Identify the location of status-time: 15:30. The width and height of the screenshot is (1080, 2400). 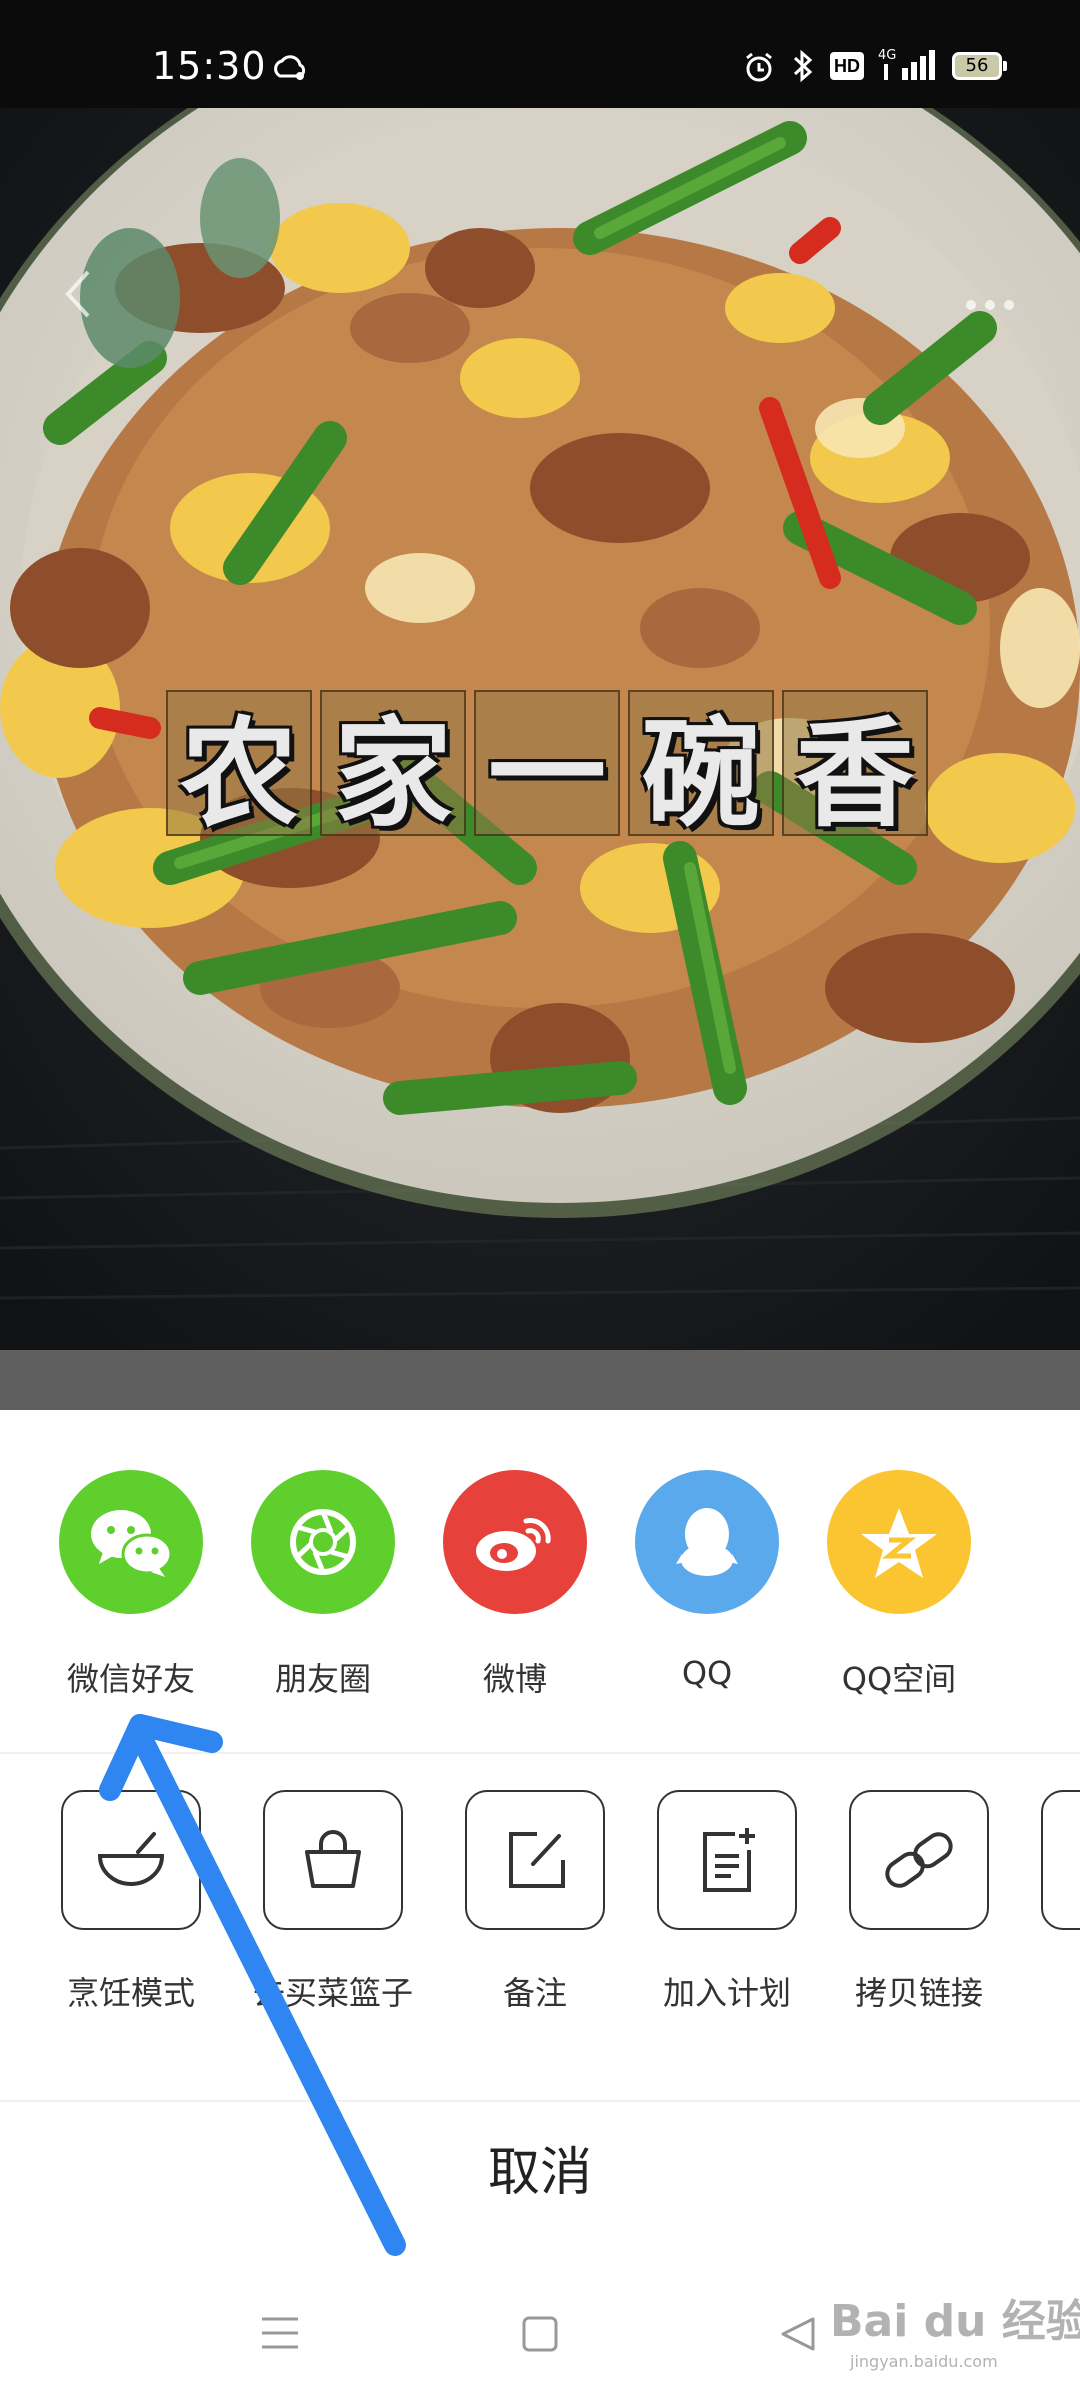
(209, 66).